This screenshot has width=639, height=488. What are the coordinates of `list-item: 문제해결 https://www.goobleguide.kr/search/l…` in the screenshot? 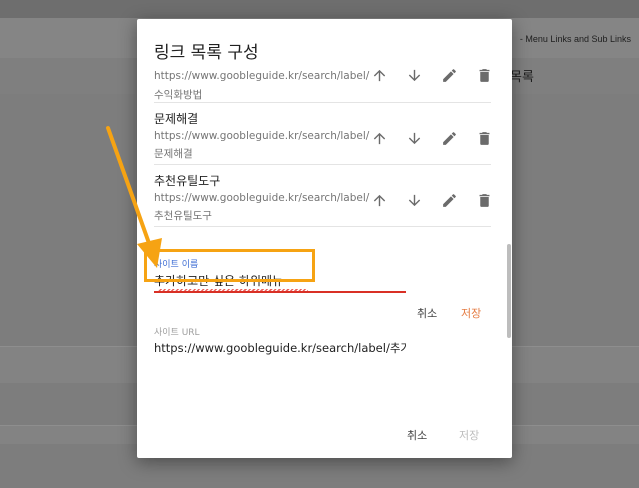 It's located at (322, 134).